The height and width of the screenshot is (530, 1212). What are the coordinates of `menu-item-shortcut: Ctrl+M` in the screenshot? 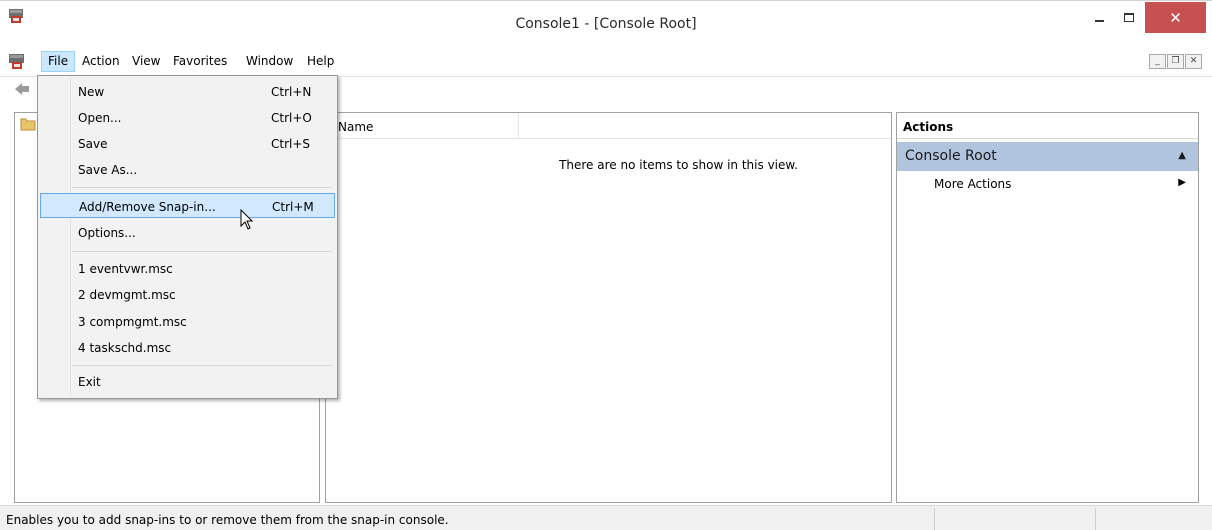 It's located at (293, 207).